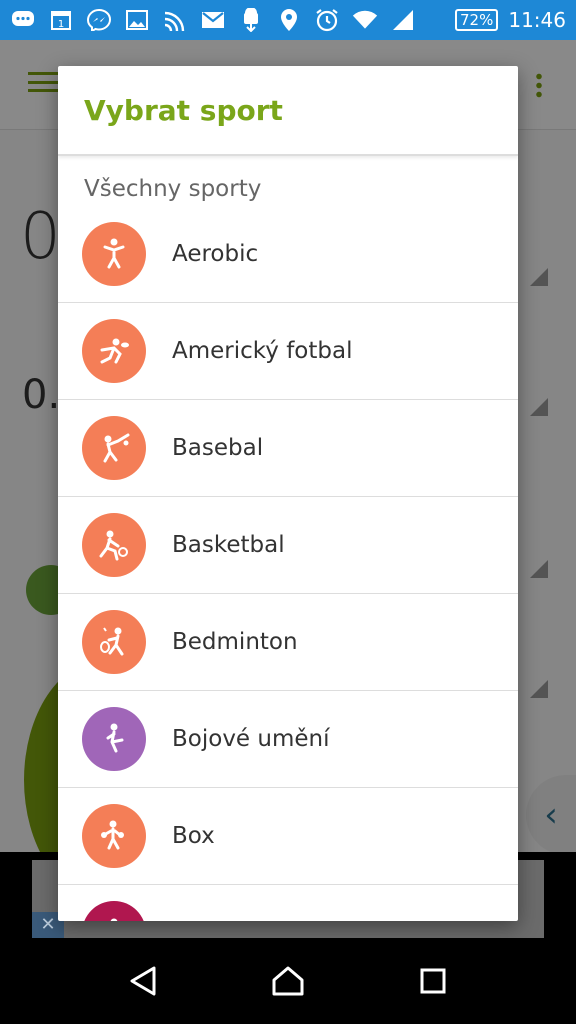 The image size is (576, 1024). Describe the element at coordinates (114, 448) in the screenshot. I see `baseball-icon` at that location.